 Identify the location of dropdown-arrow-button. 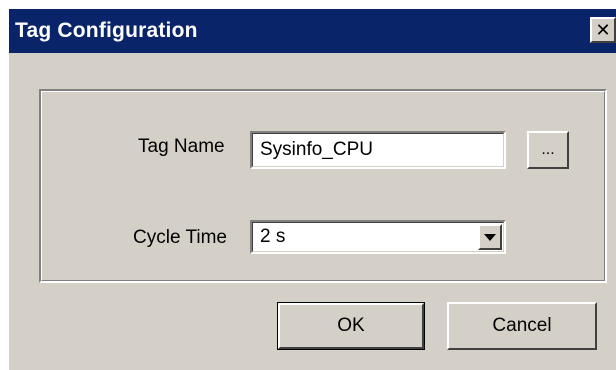
(490, 237).